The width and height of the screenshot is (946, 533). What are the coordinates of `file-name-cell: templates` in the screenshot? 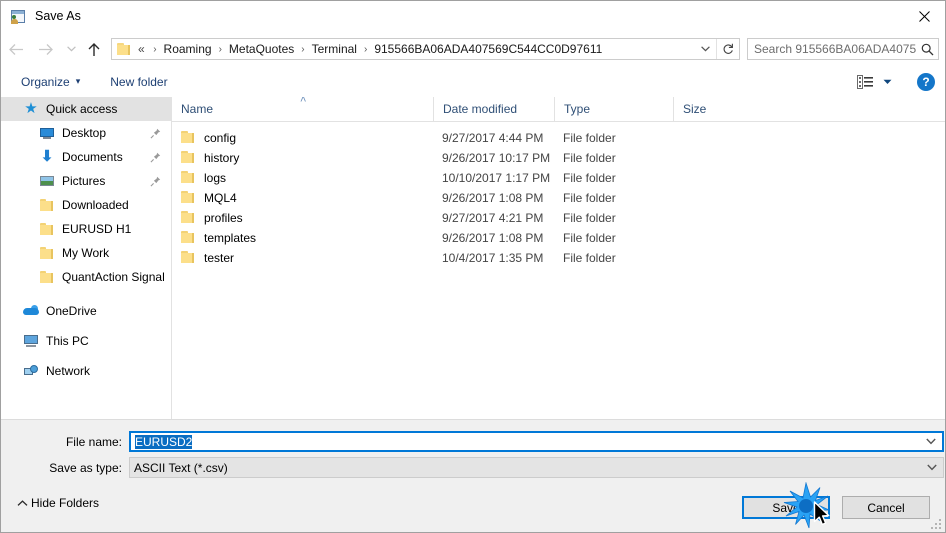 It's located at (302, 238).